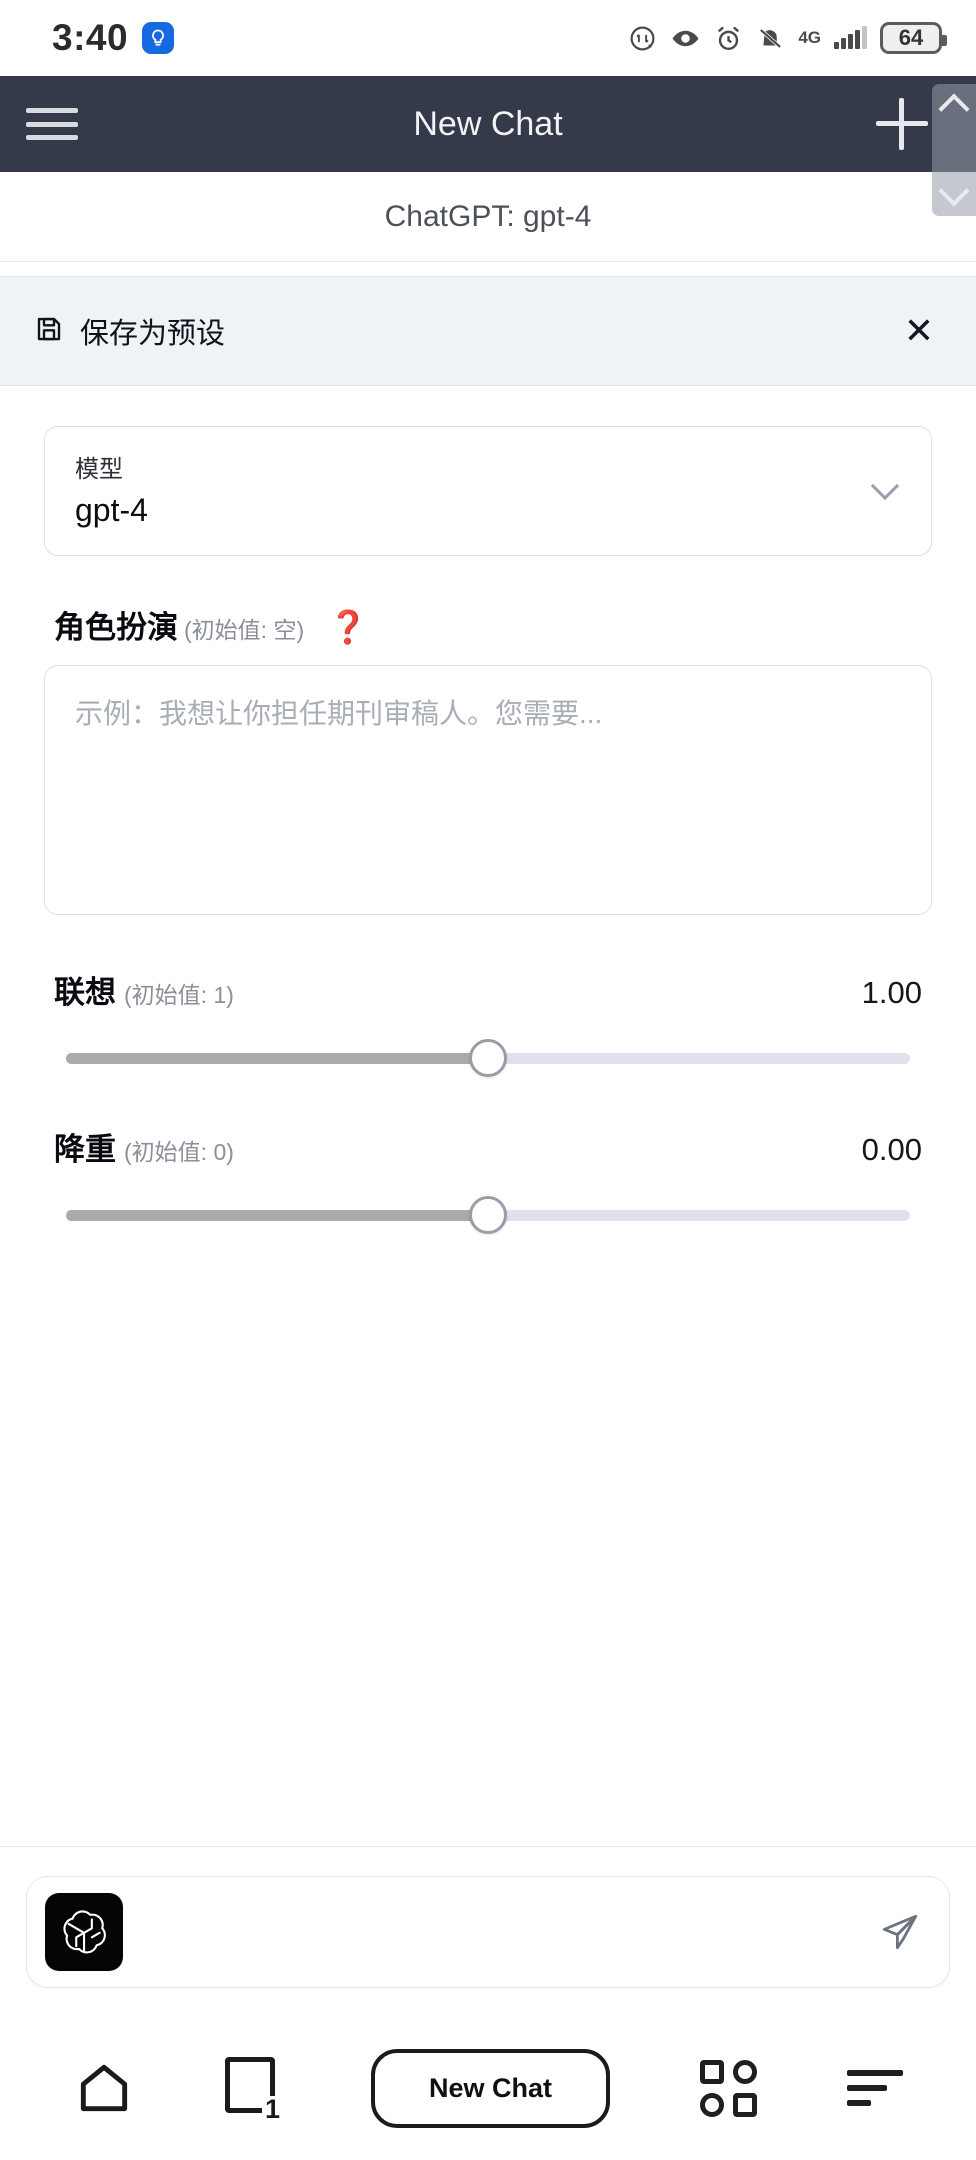 Image resolution: width=976 pixels, height=2160 pixels. What do you see at coordinates (52, 124) in the screenshot?
I see `hamburger-menu-icon` at bounding box center [52, 124].